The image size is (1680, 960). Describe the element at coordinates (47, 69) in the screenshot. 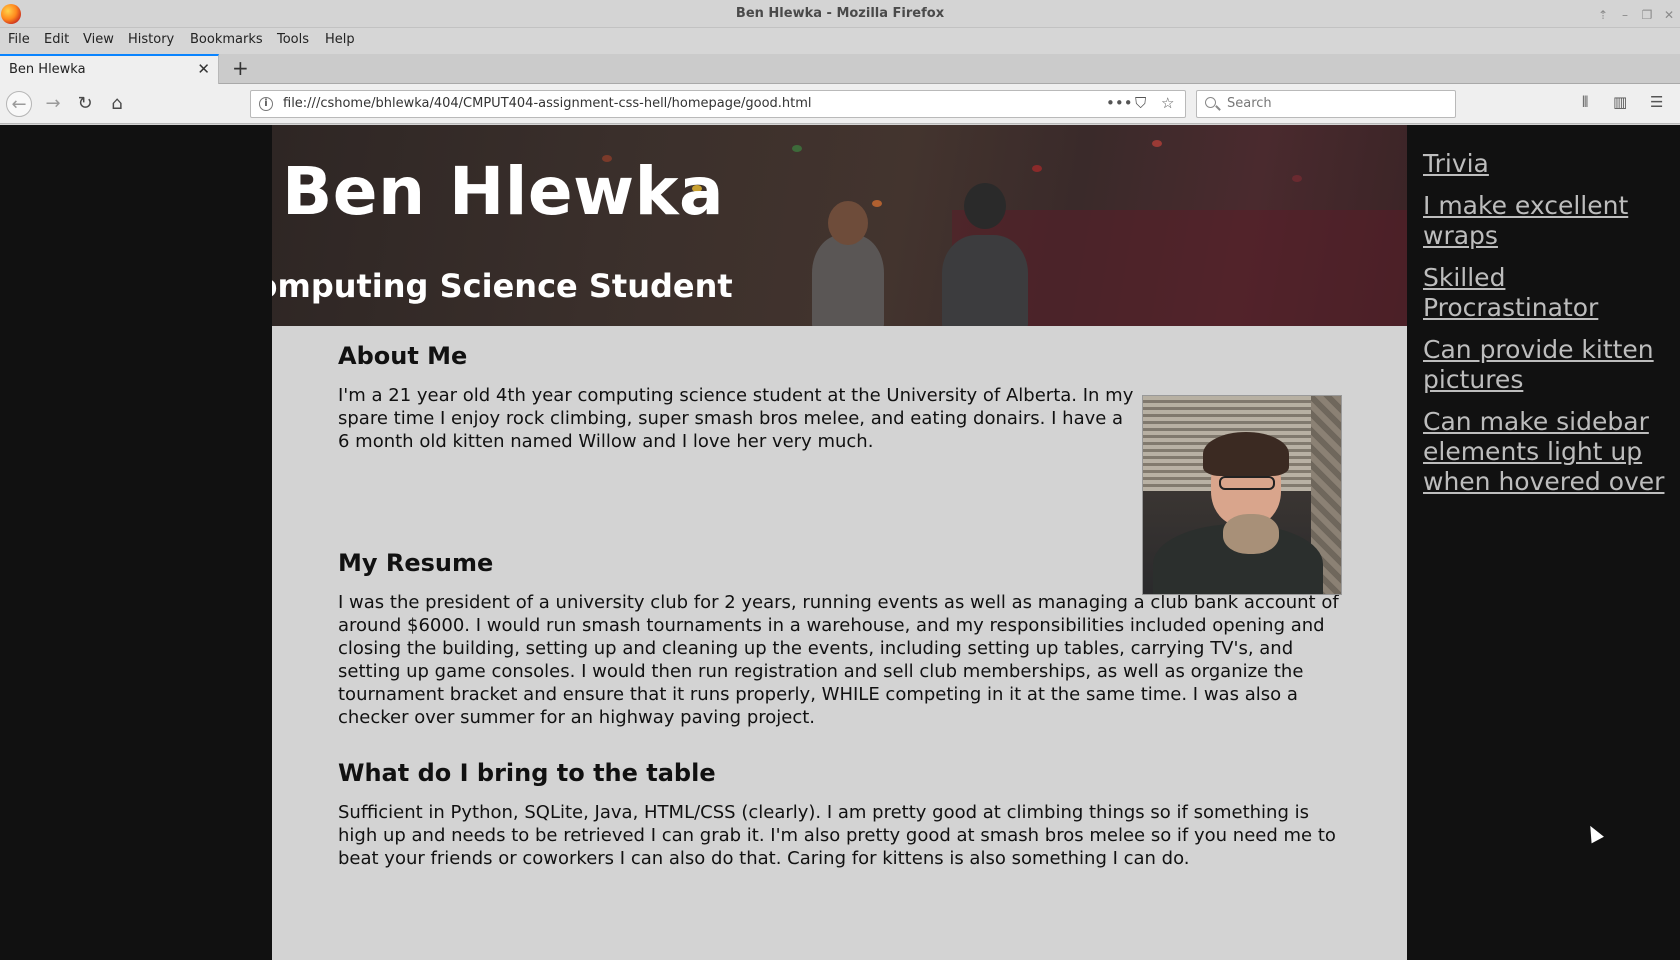

I see `tab-title: Ben Hlewka` at that location.